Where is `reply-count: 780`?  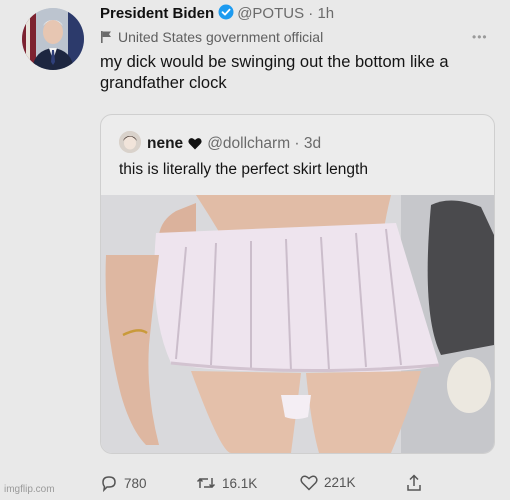
reply-count: 780 is located at coordinates (135, 483).